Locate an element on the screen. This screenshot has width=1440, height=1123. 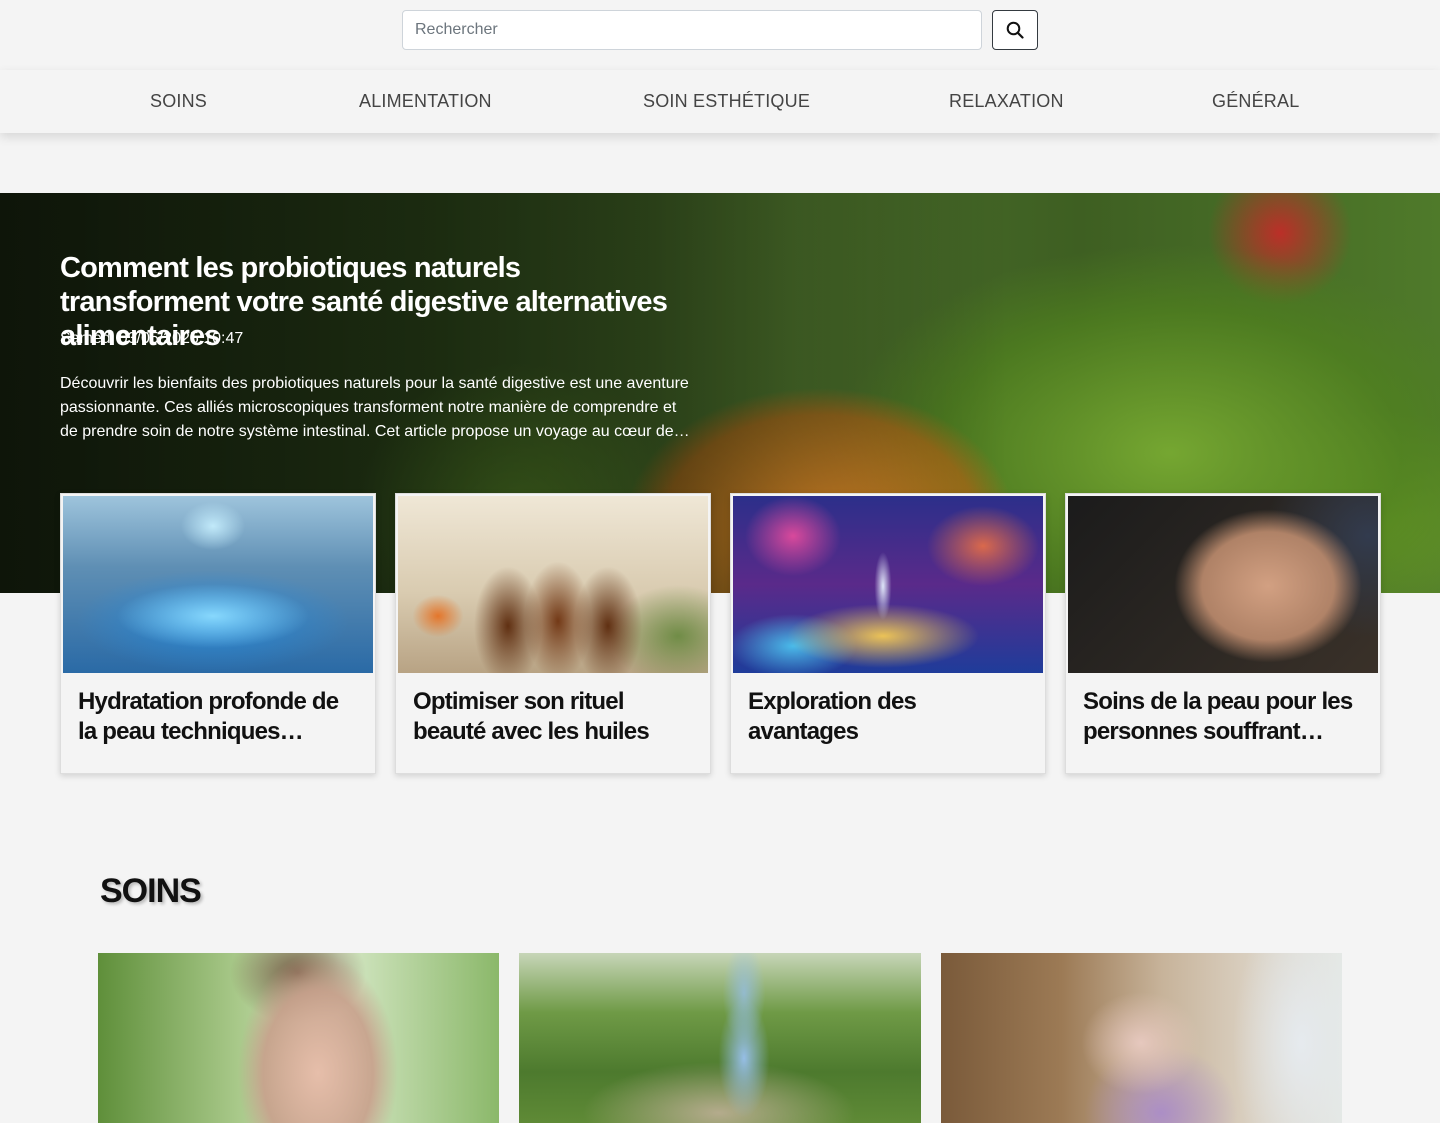
section-title: SOINS is located at coordinates (151, 891).